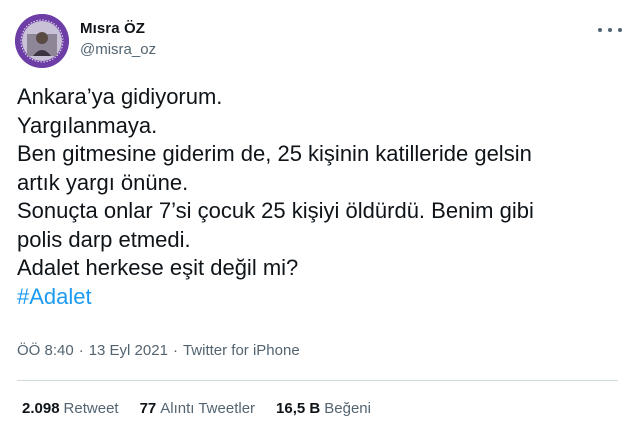 The height and width of the screenshot is (428, 635). What do you see at coordinates (298, 408) in the screenshot?
I see `likes-count: 16,5 B` at bounding box center [298, 408].